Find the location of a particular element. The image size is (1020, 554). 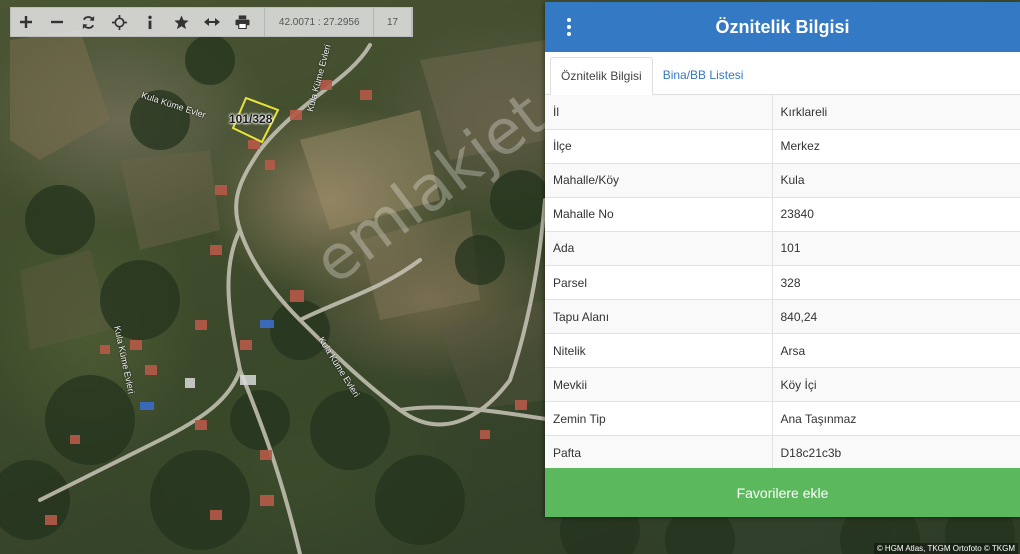

crosshair-icon is located at coordinates (119, 22).